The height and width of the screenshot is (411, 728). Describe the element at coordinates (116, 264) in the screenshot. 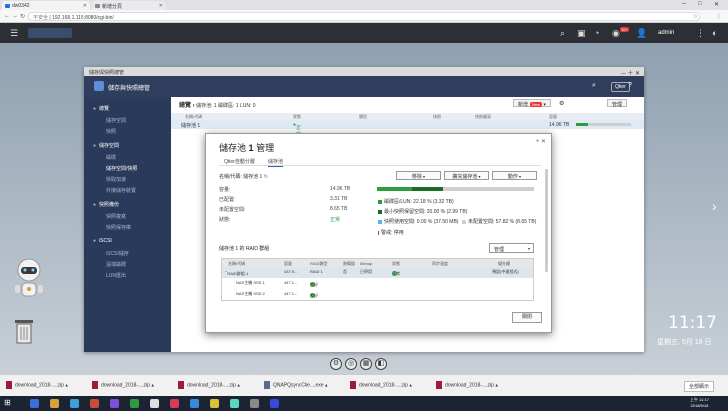

I see `sidebar-item-remote-disk: 遠端磁碟` at that location.